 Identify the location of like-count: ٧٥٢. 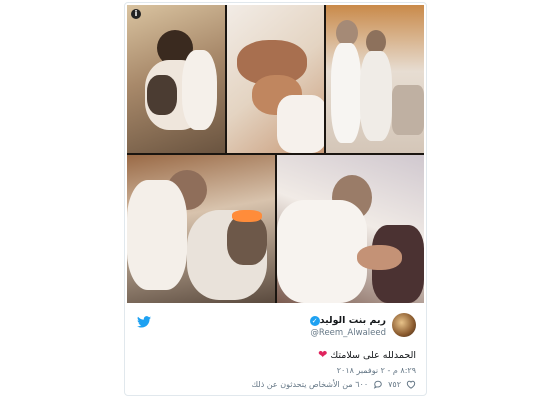
(394, 384).